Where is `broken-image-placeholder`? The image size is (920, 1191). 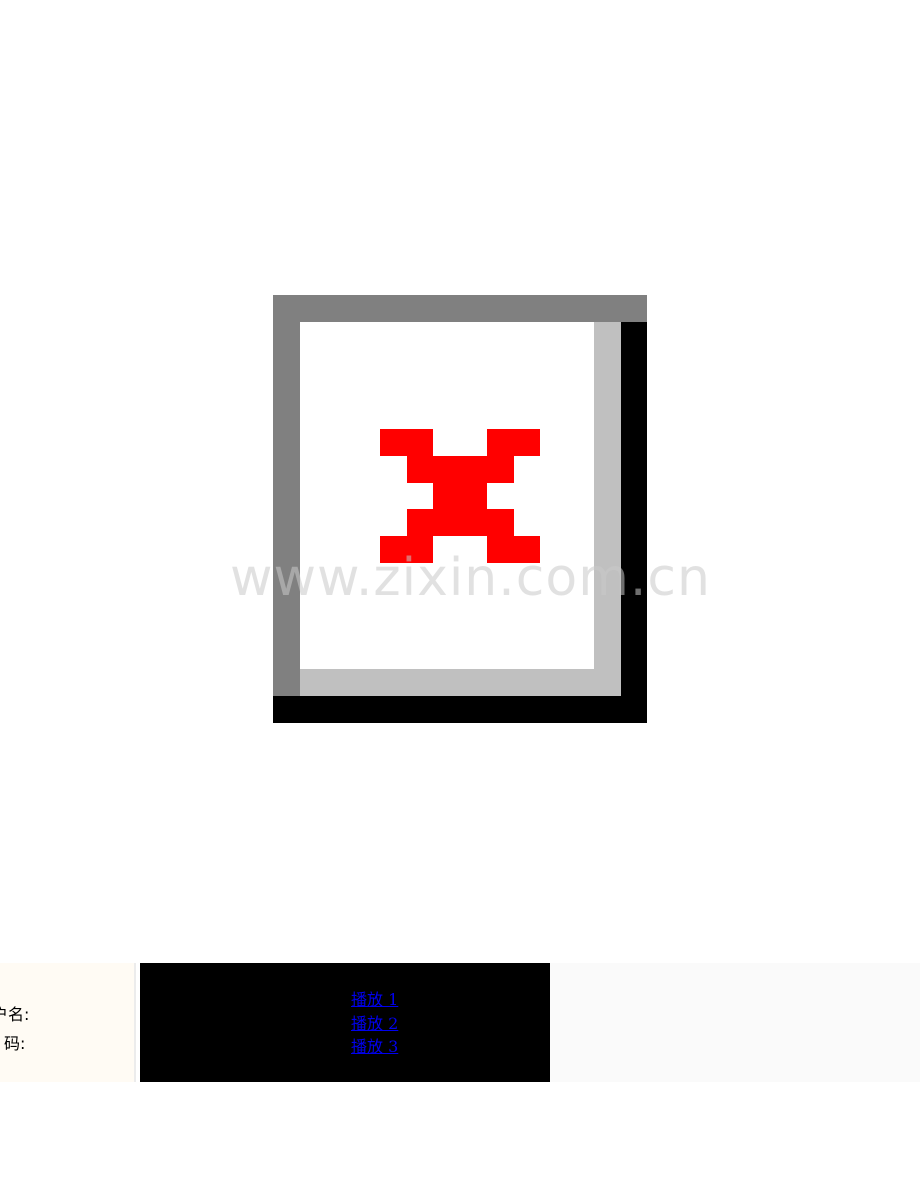 broken-image-placeholder is located at coordinates (460, 509).